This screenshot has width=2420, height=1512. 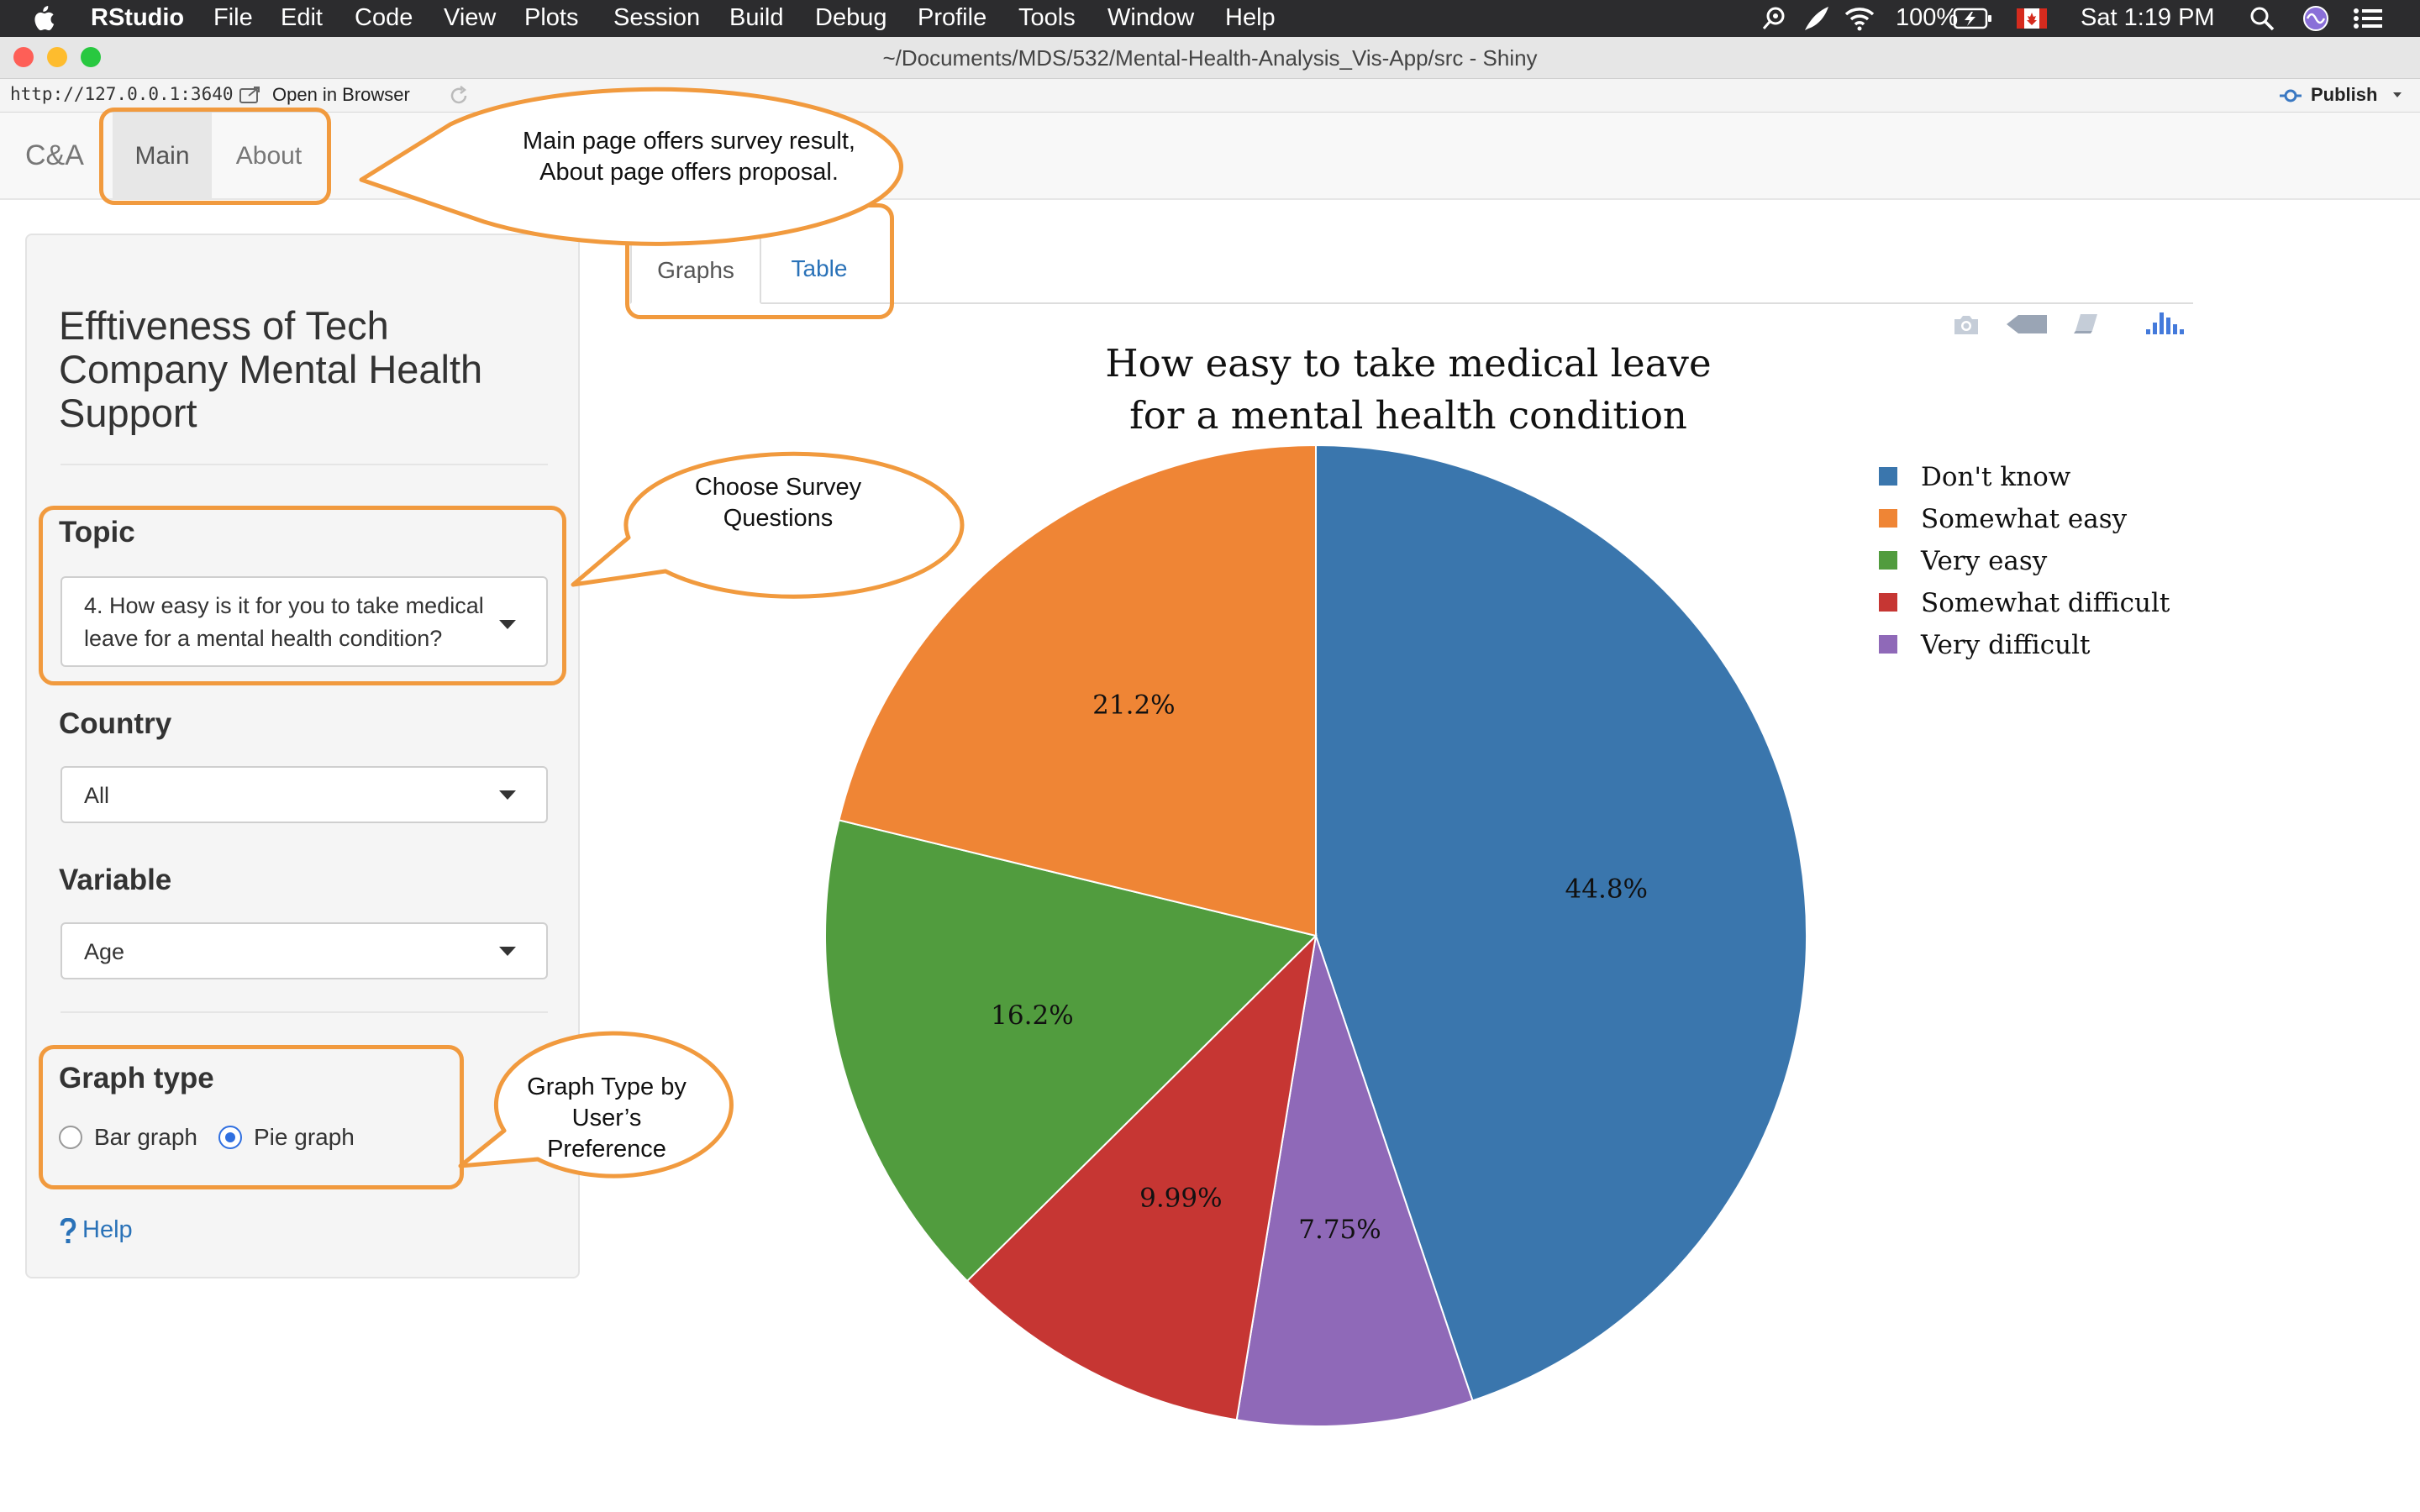 I want to click on callout-graph-line-2: User’s, so click(x=606, y=1118).